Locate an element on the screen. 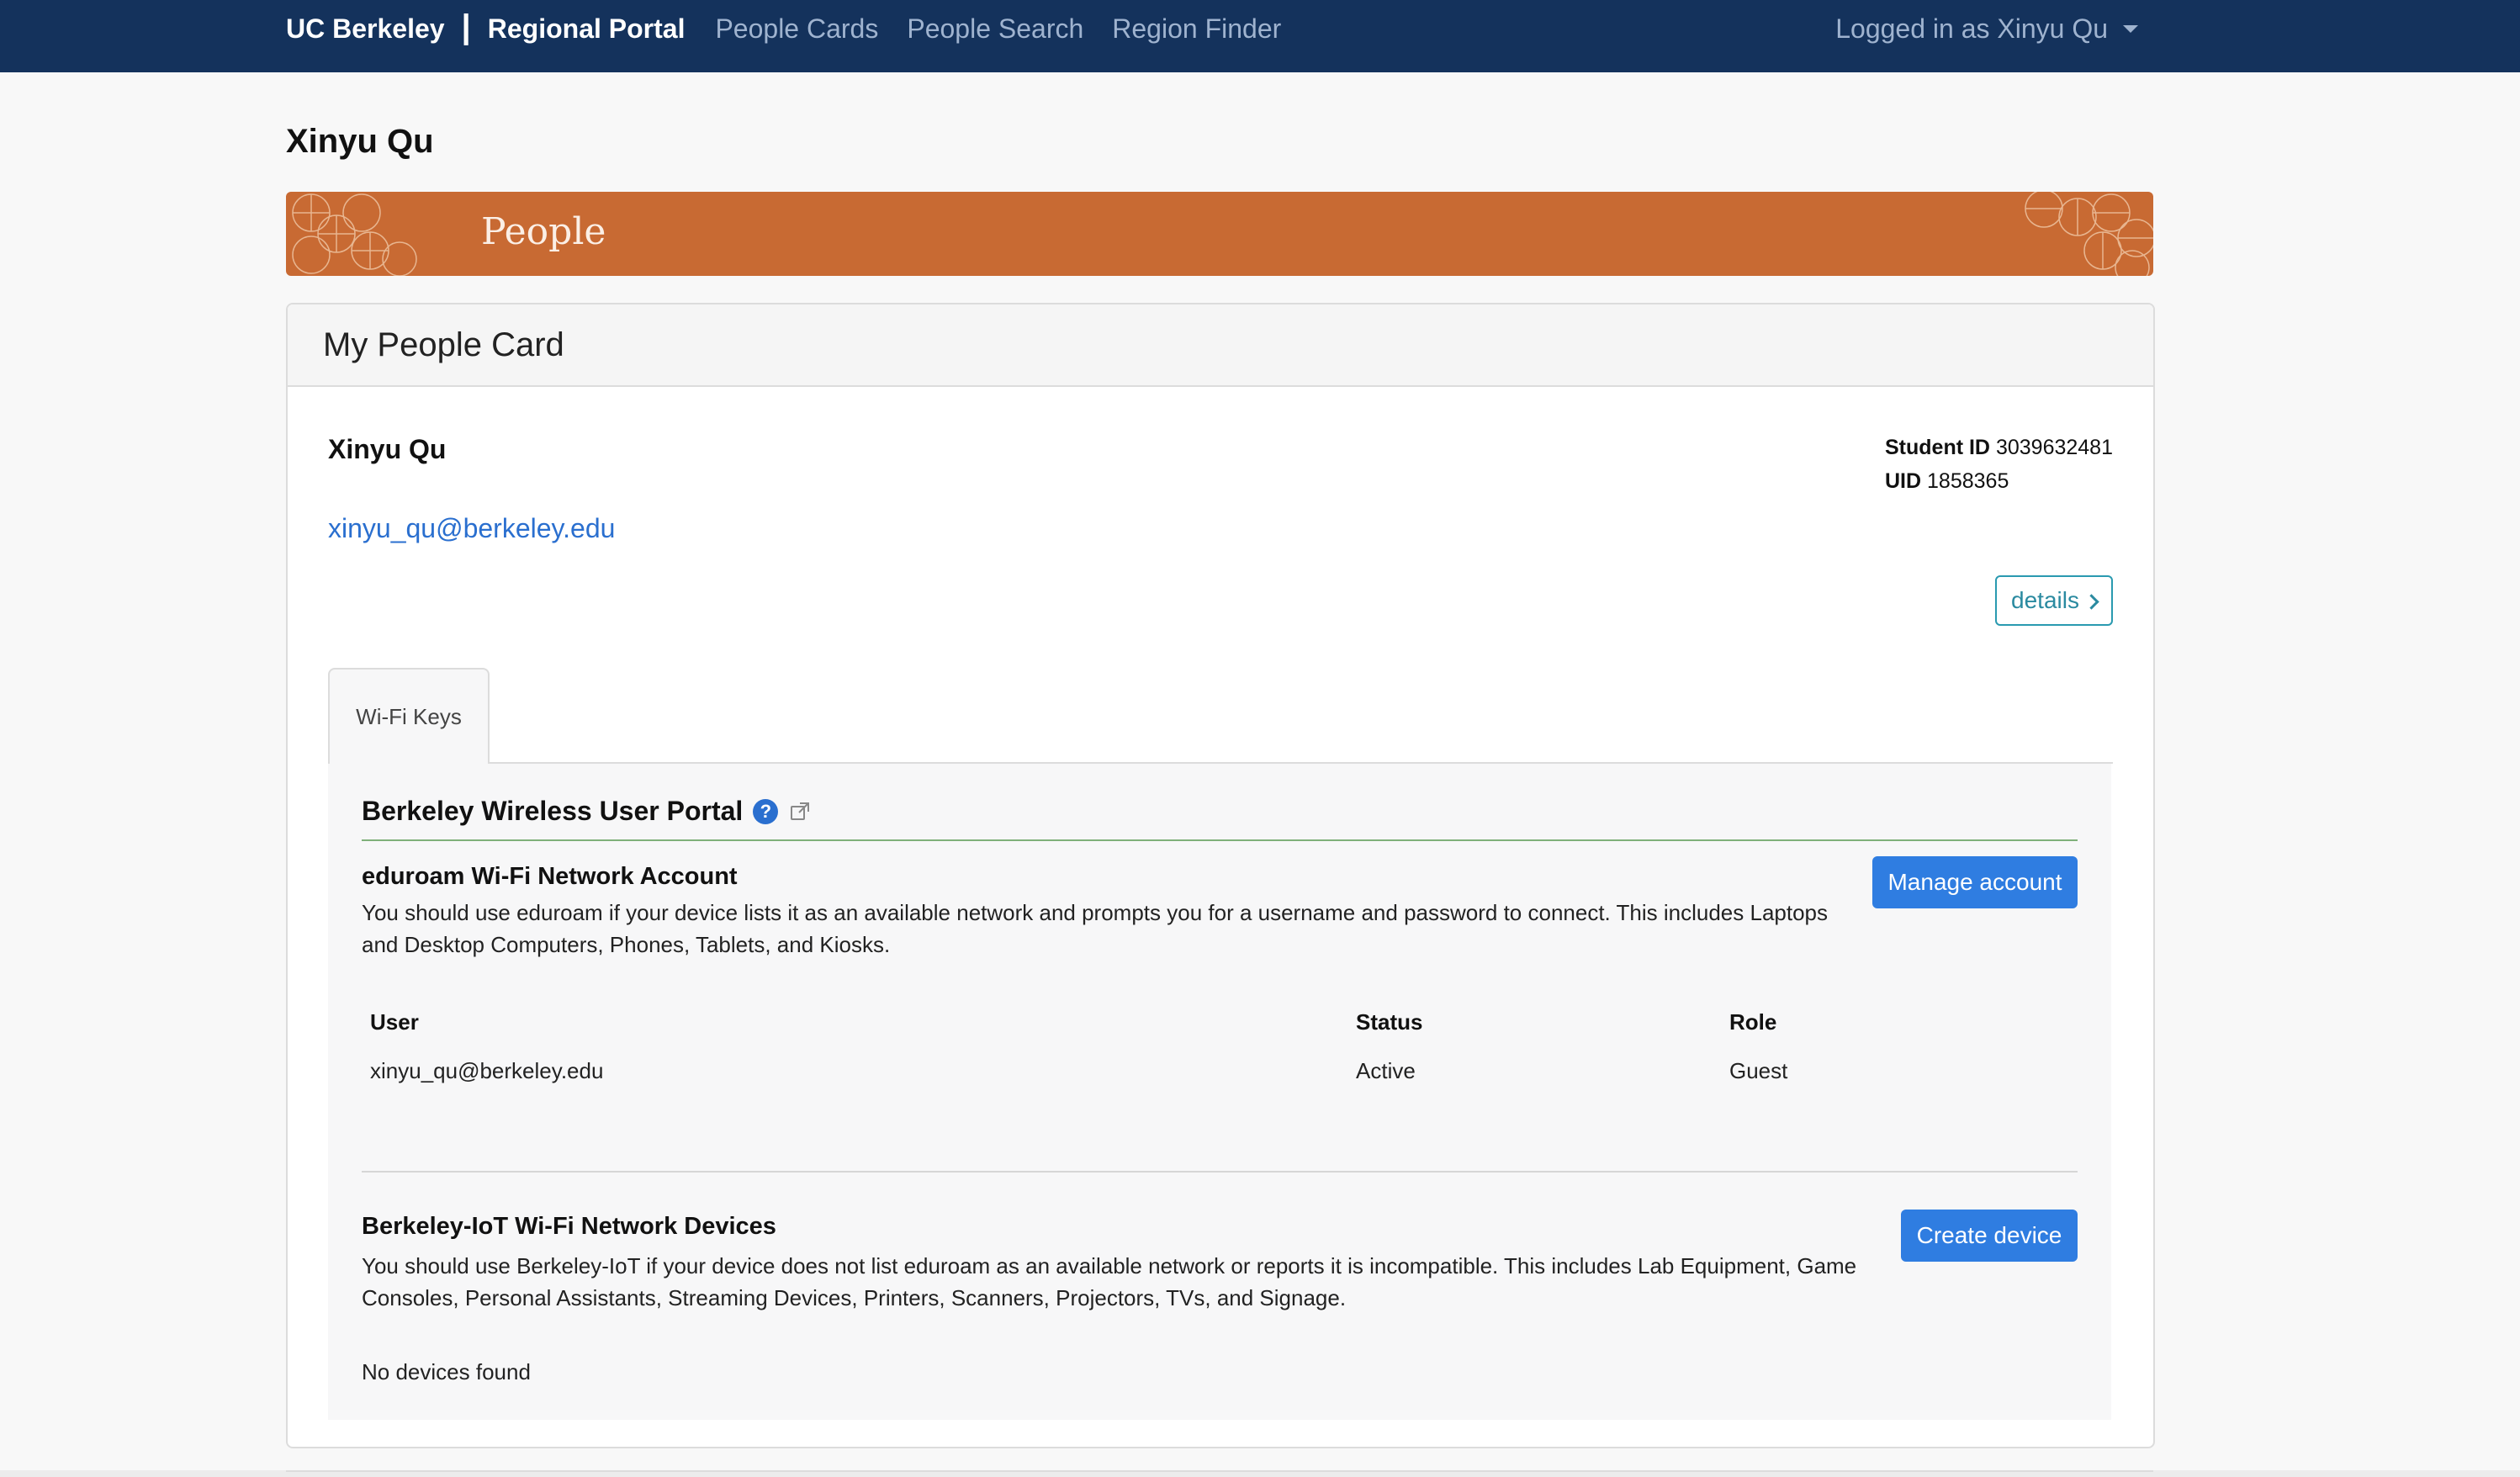  caret-down-icon is located at coordinates (2130, 28).